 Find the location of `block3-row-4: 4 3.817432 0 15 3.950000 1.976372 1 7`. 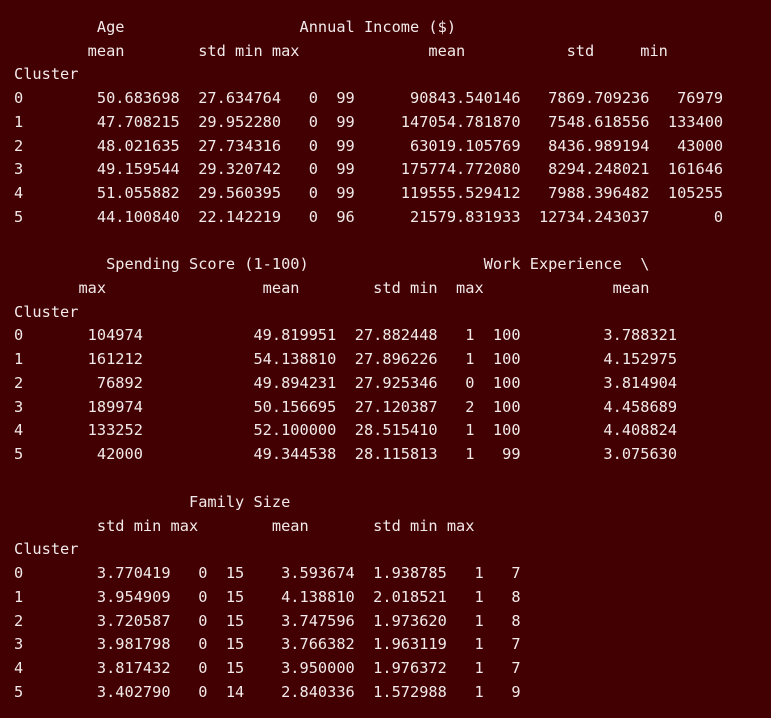

block3-row-4: 4 3.817432 0 15 3.950000 1.976372 1 7 is located at coordinates (267, 668).